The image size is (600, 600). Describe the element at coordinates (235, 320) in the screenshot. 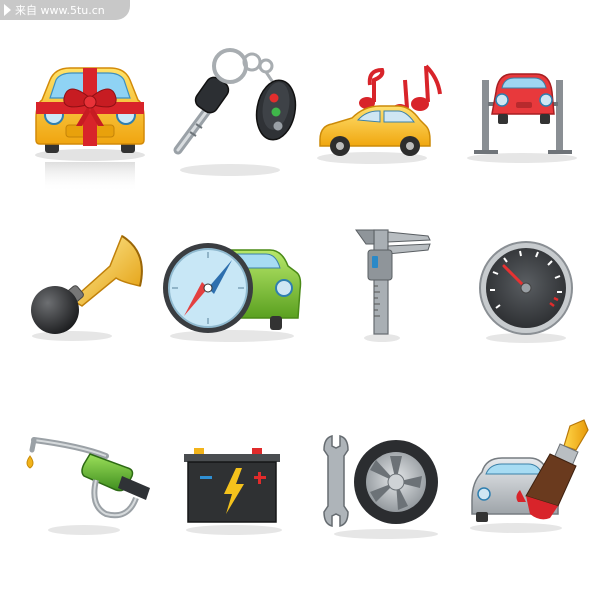

I see `car-navigation-compass-icon` at that location.